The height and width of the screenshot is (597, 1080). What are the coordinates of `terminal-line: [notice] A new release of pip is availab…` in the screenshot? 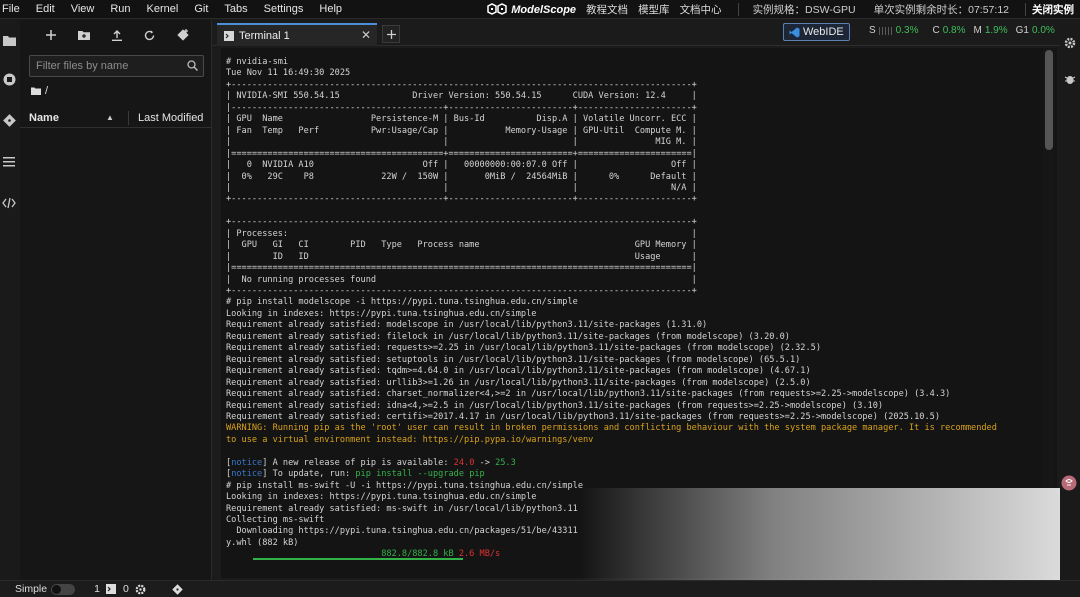 It's located at (371, 464).